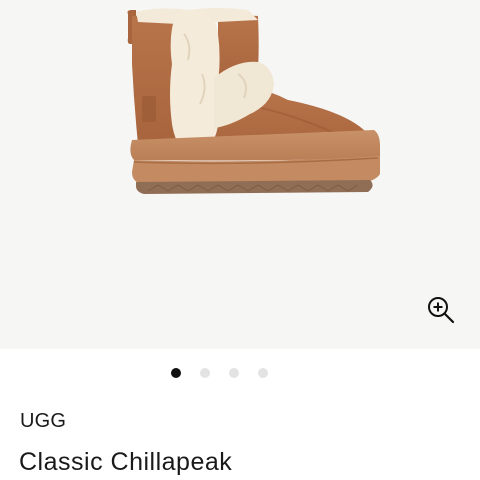 Image resolution: width=480 pixels, height=480 pixels. I want to click on zoom-button, so click(441, 310).